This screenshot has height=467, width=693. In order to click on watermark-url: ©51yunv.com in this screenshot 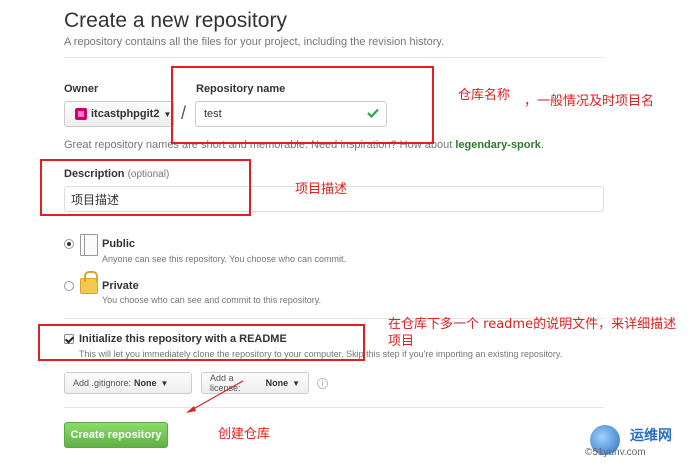, I will do `click(615, 452)`.